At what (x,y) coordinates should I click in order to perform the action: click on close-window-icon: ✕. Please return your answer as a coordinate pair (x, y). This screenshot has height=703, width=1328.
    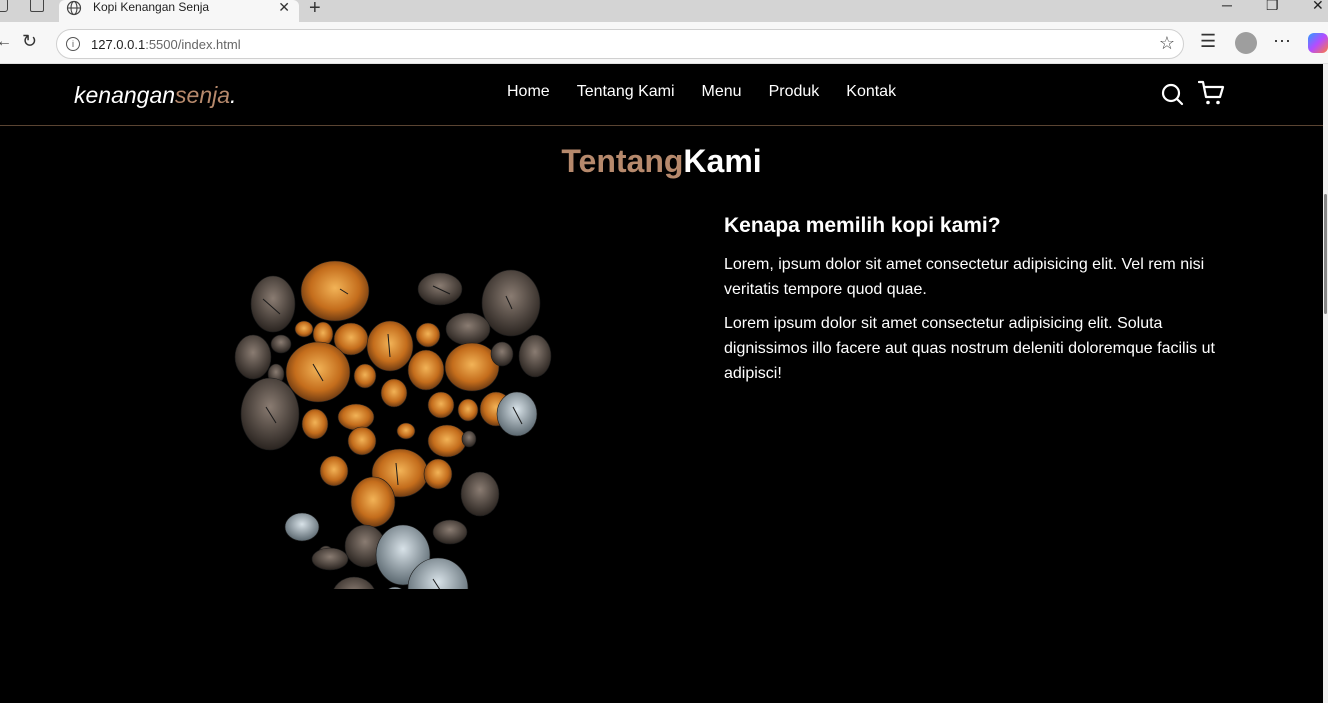
    Looking at the image, I should click on (1318, 7).